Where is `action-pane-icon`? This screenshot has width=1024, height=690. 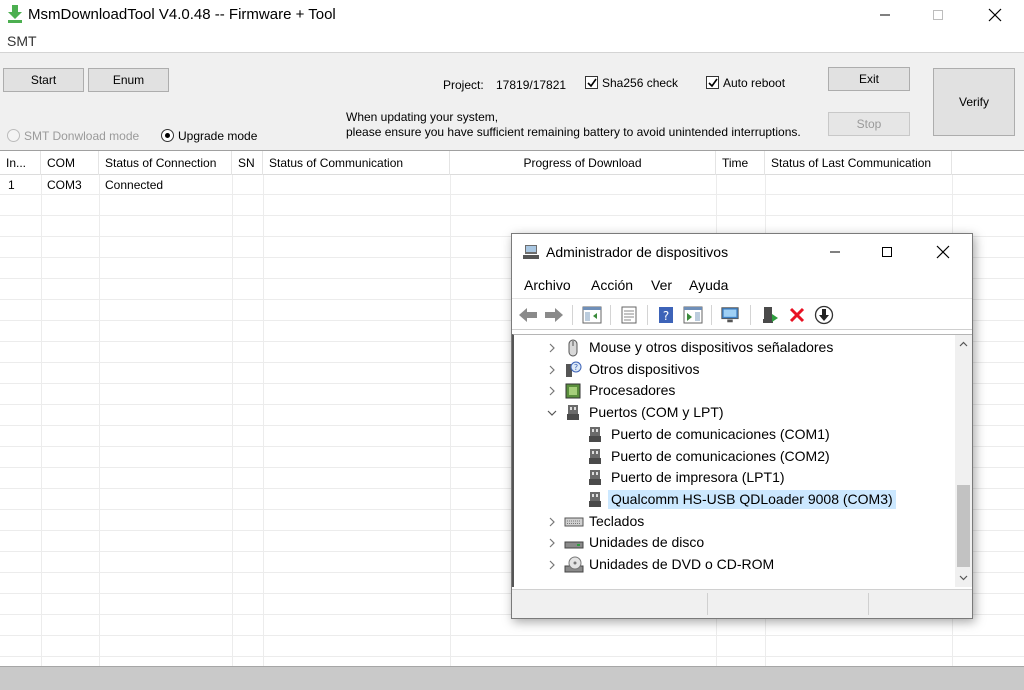 action-pane-icon is located at coordinates (693, 315).